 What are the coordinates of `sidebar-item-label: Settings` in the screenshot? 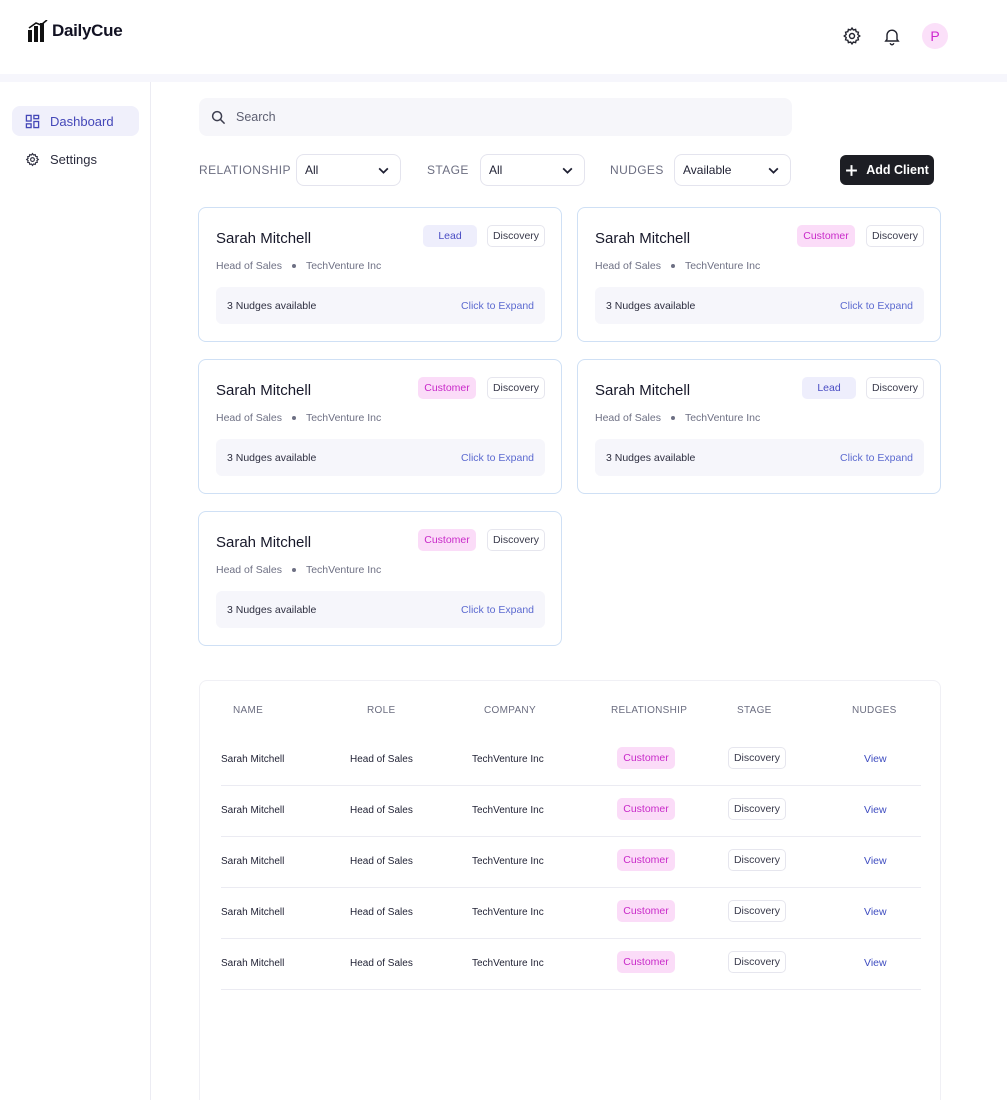 It's located at (73, 159).